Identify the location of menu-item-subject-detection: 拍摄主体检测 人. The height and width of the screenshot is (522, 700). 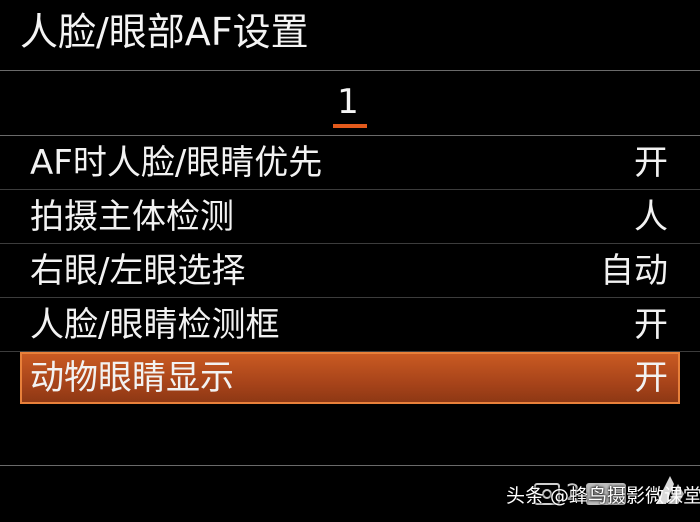
(350, 217).